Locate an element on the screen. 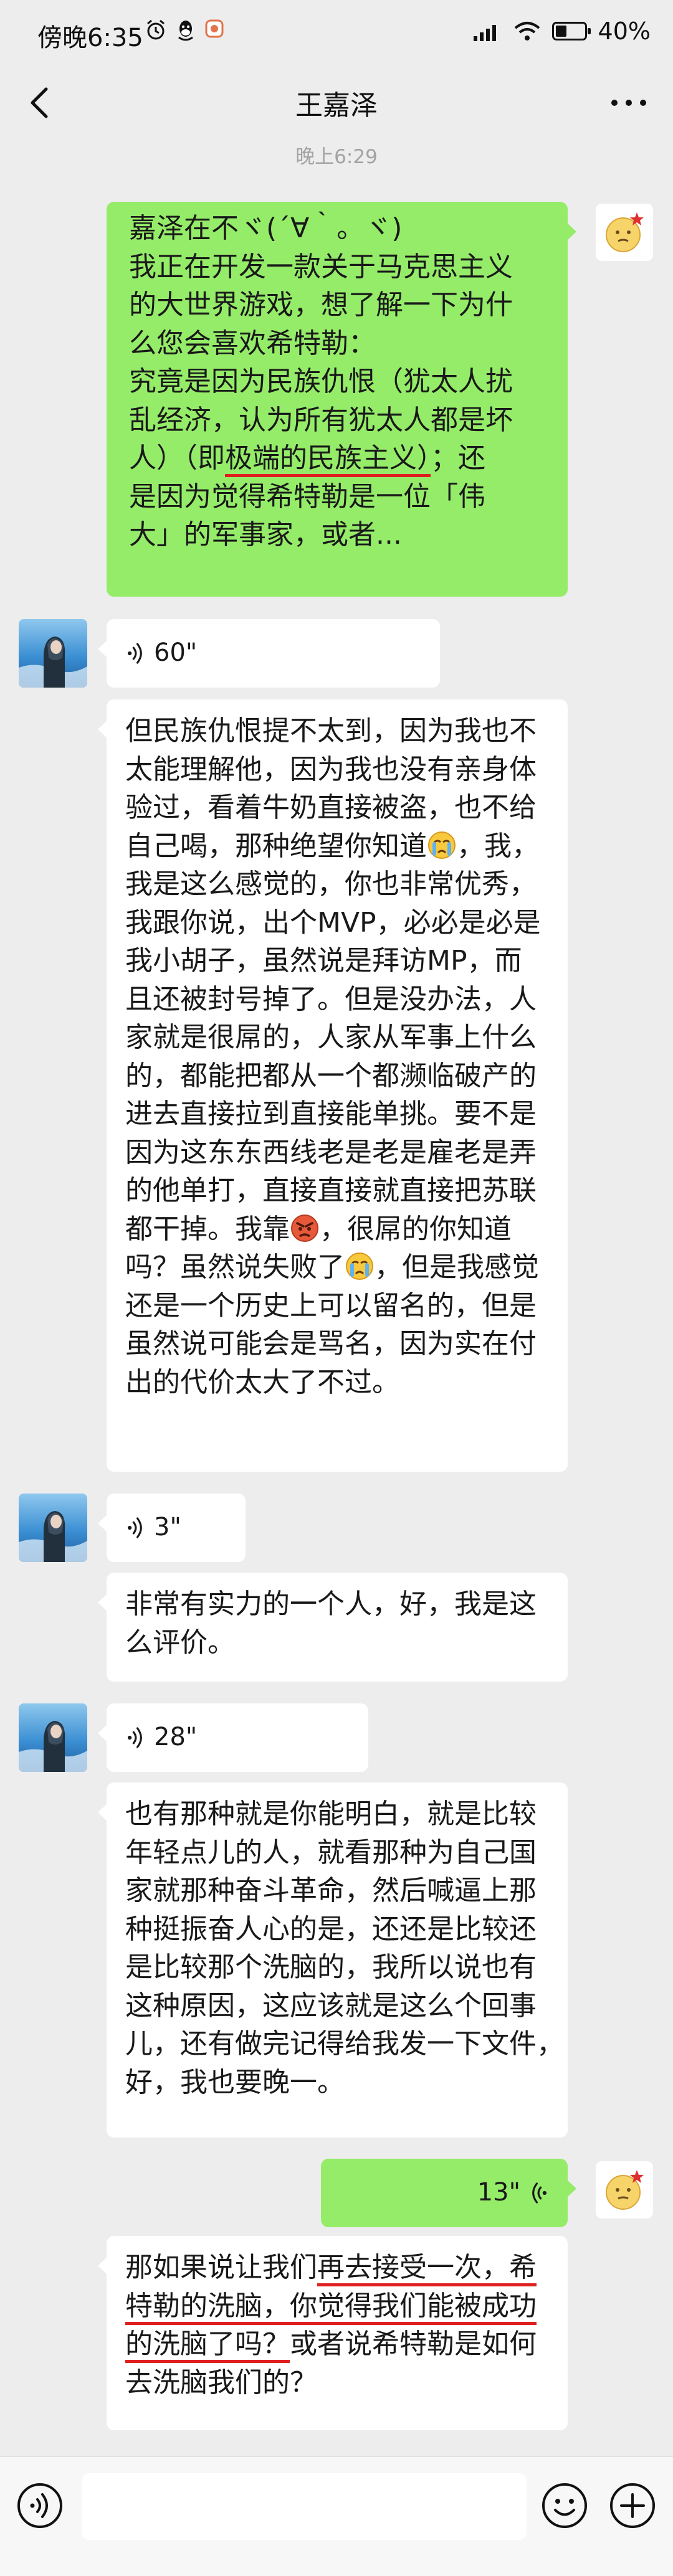 This screenshot has width=673, height=2576. message-line: 乱经济，认为所有犹太人都是坏 is located at coordinates (321, 420).